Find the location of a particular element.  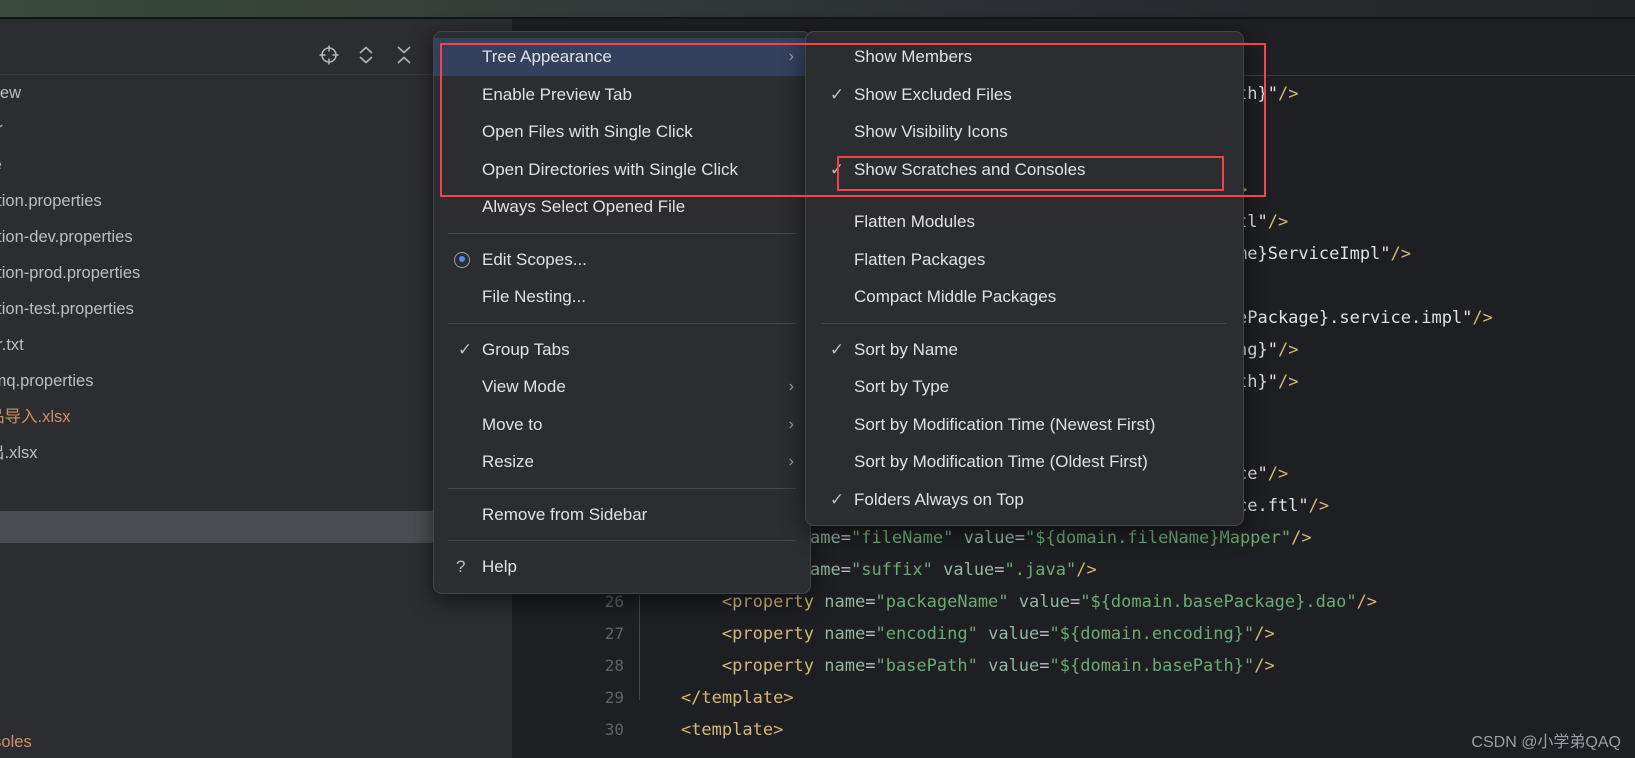

menu-item-tree-appearance: Tree Appearance › is located at coordinates (622, 57).